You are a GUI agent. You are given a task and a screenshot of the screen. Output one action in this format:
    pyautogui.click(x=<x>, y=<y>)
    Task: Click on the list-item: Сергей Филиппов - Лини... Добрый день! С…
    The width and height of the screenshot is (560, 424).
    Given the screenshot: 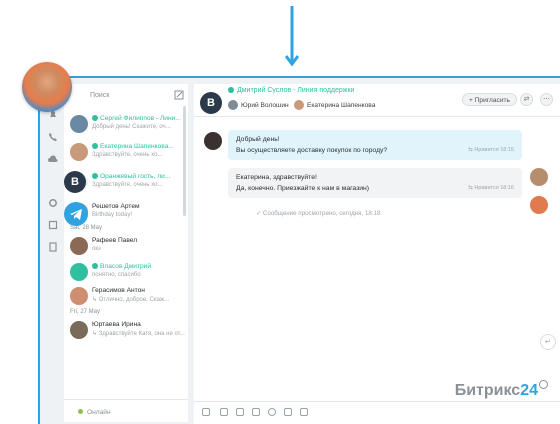 What is the action you would take?
    pyautogui.click(x=129, y=125)
    